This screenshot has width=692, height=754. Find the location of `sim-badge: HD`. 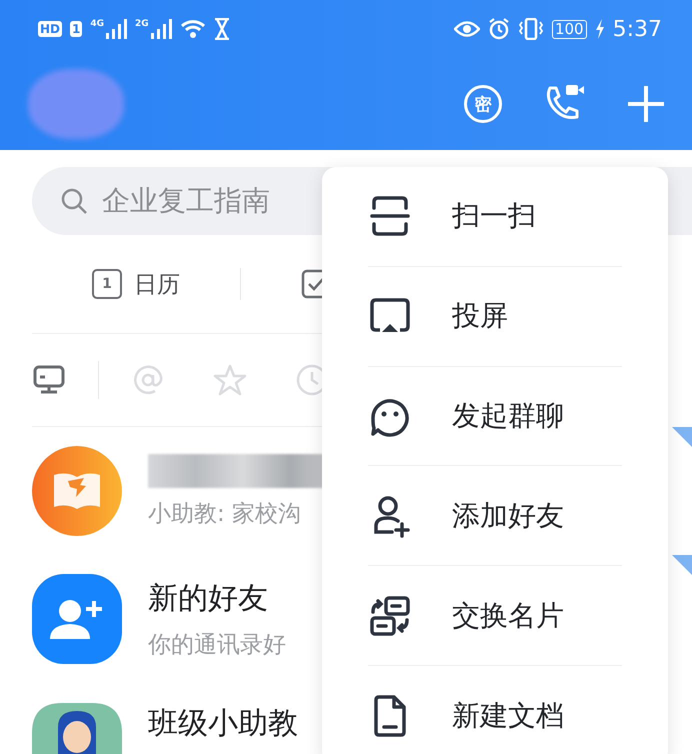

sim-badge: HD is located at coordinates (50, 29).